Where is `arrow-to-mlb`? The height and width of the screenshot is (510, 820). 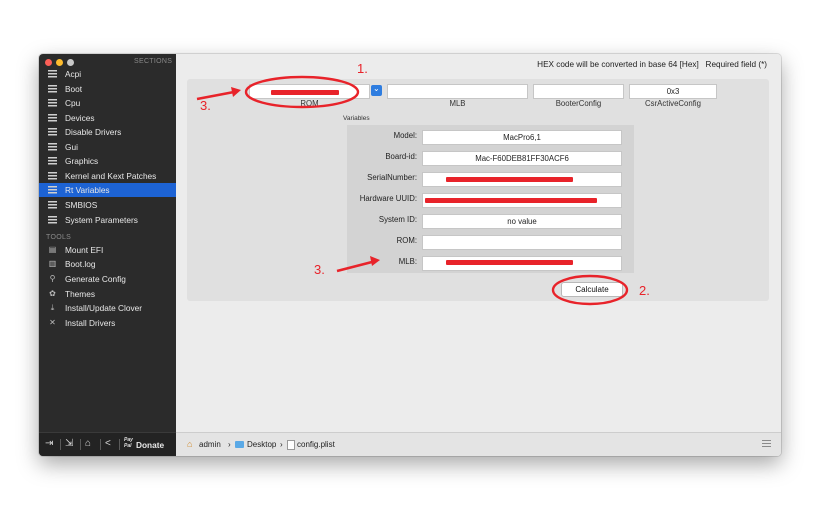 arrow-to-mlb is located at coordinates (354, 266).